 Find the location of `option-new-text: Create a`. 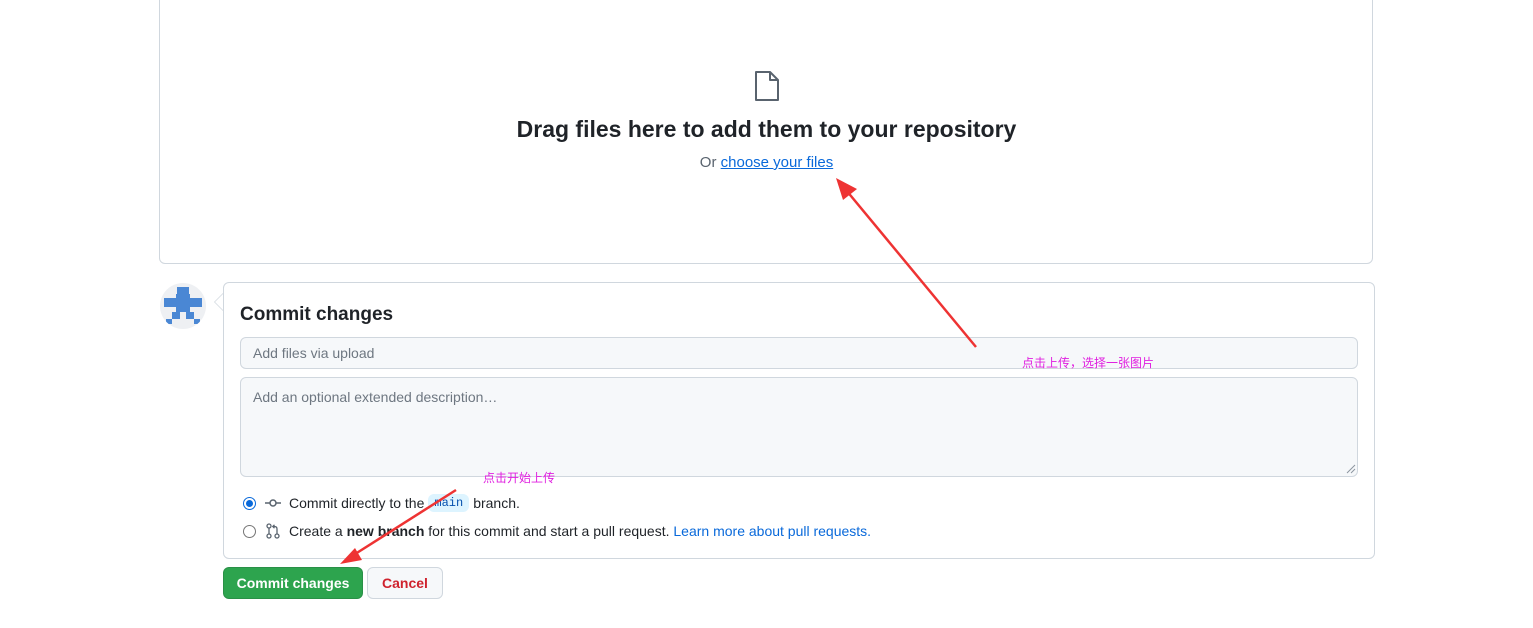

option-new-text: Create a is located at coordinates (316, 531).